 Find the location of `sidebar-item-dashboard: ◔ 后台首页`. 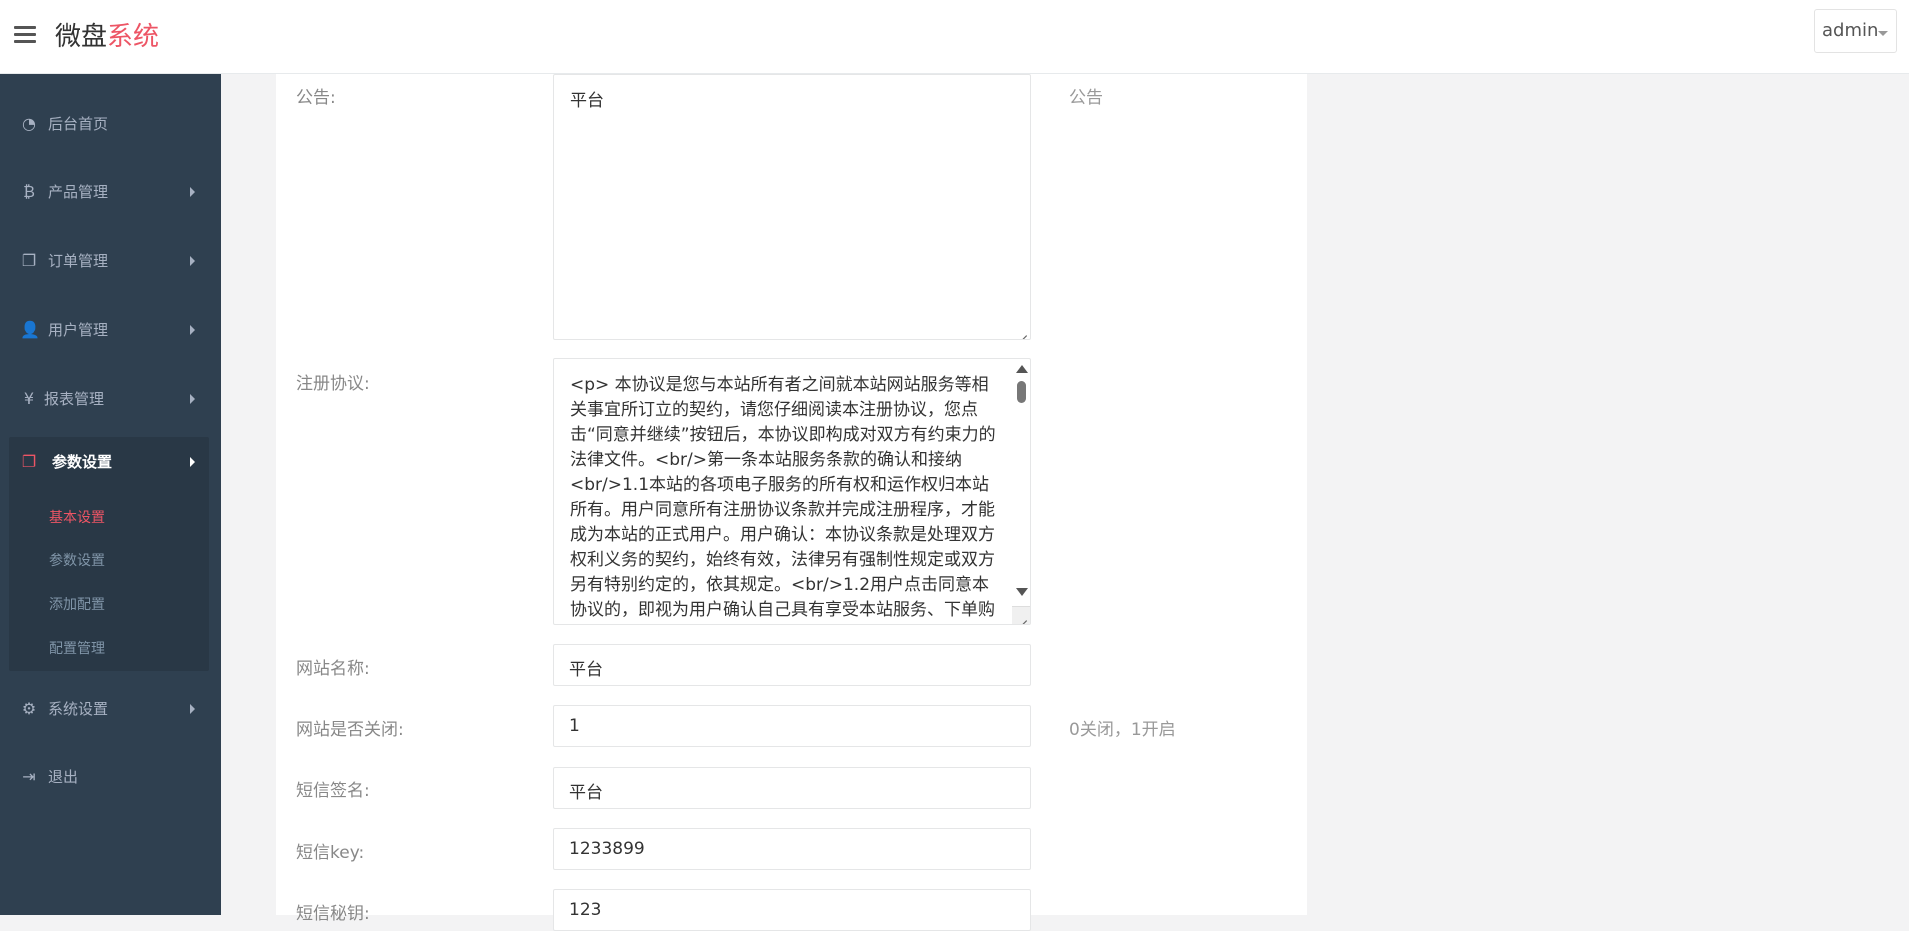

sidebar-item-dashboard: ◔ 后台首页 is located at coordinates (110, 124).